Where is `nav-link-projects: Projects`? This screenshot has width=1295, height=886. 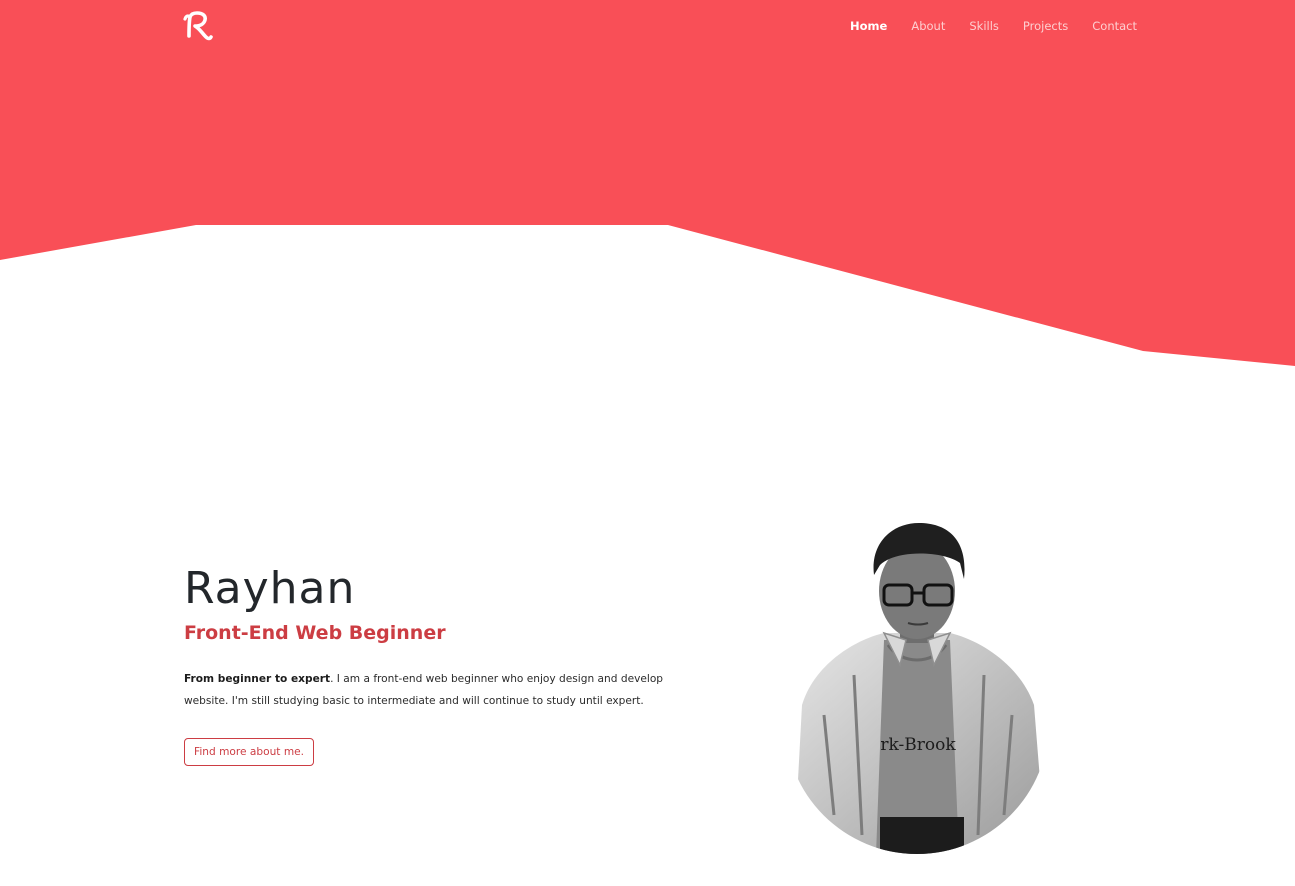
nav-link-projects: Projects is located at coordinates (1045, 26).